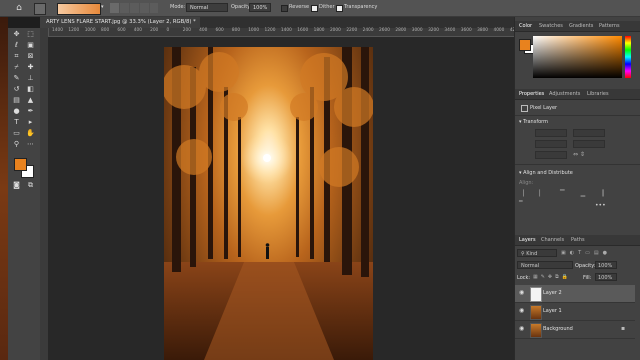 The image size is (640, 360). What do you see at coordinates (124, 8) in the screenshot?
I see `radial-gradient-icon` at bounding box center [124, 8].